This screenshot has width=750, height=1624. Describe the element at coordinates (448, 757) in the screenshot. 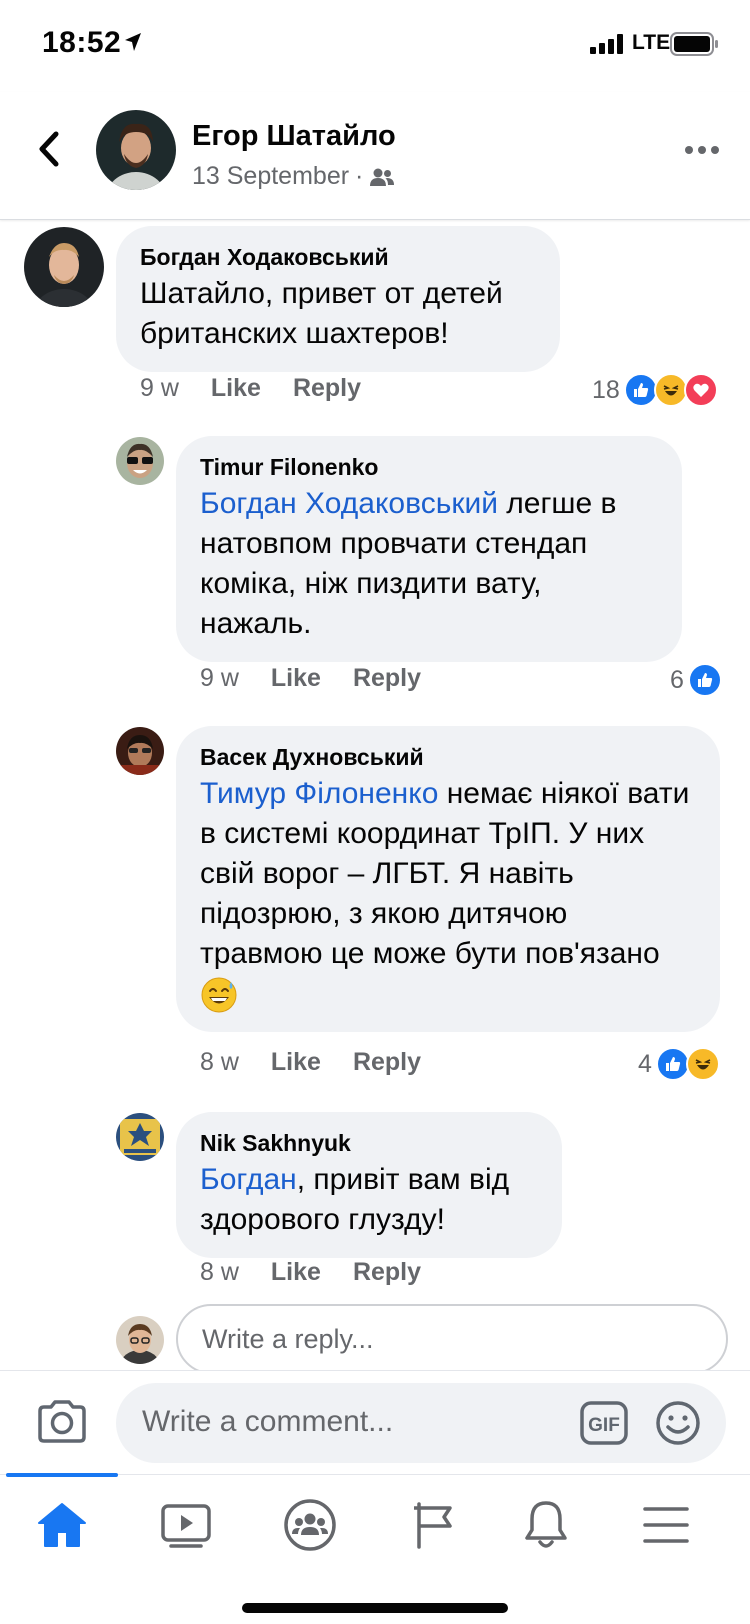

I see `comment-author: Васек Духновський` at that location.